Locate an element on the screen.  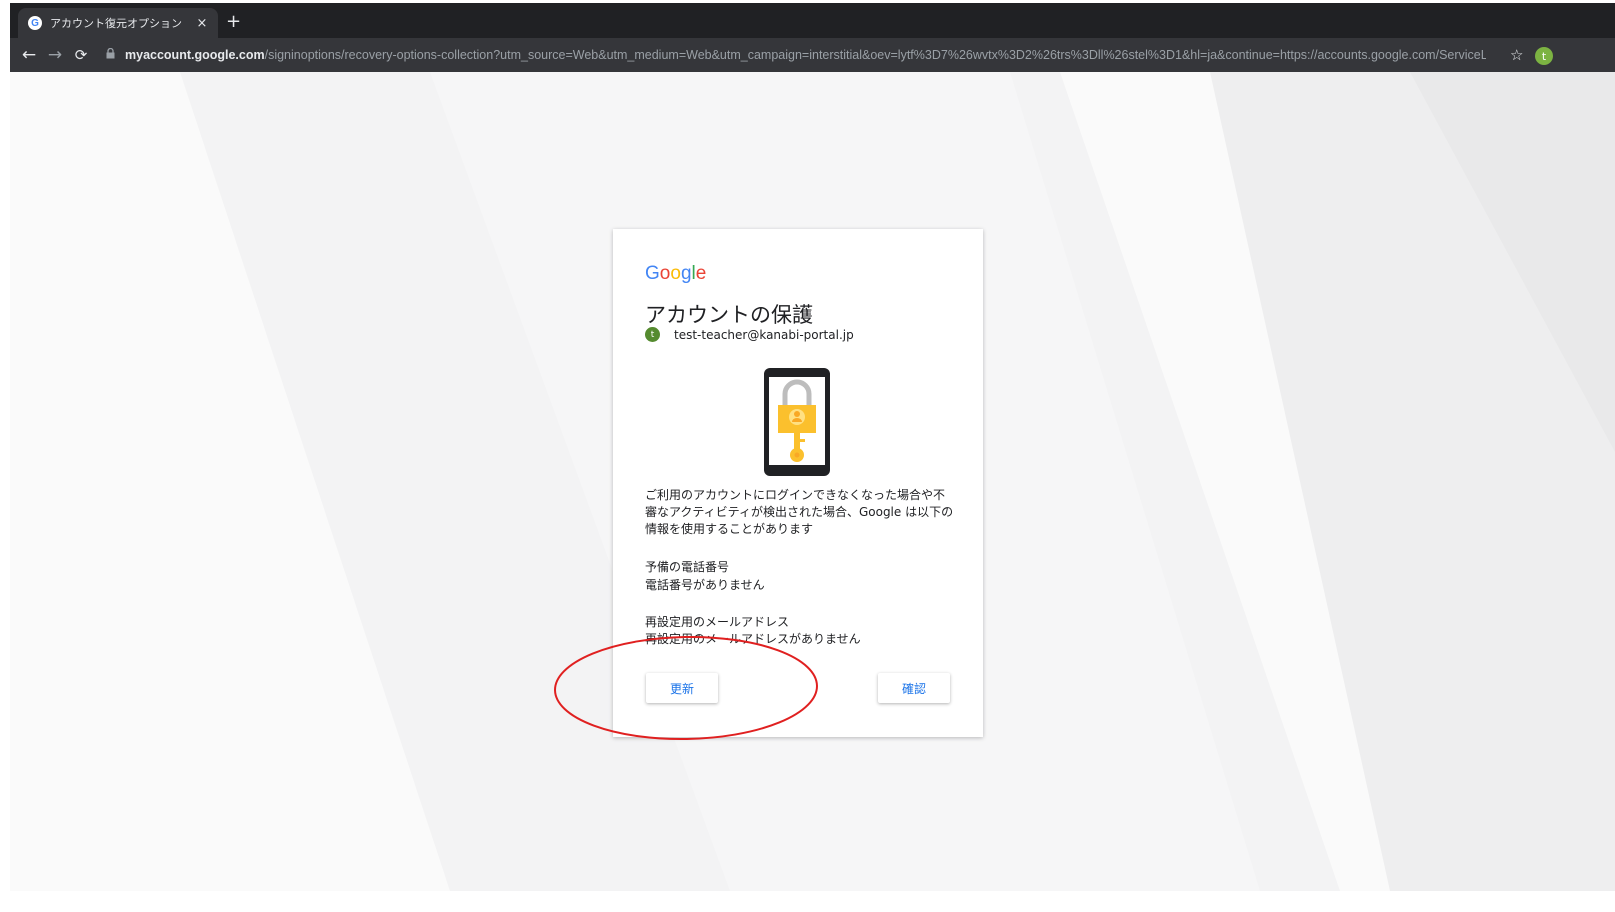
tab-title: アカウント復元オプション is located at coordinates (116, 23).